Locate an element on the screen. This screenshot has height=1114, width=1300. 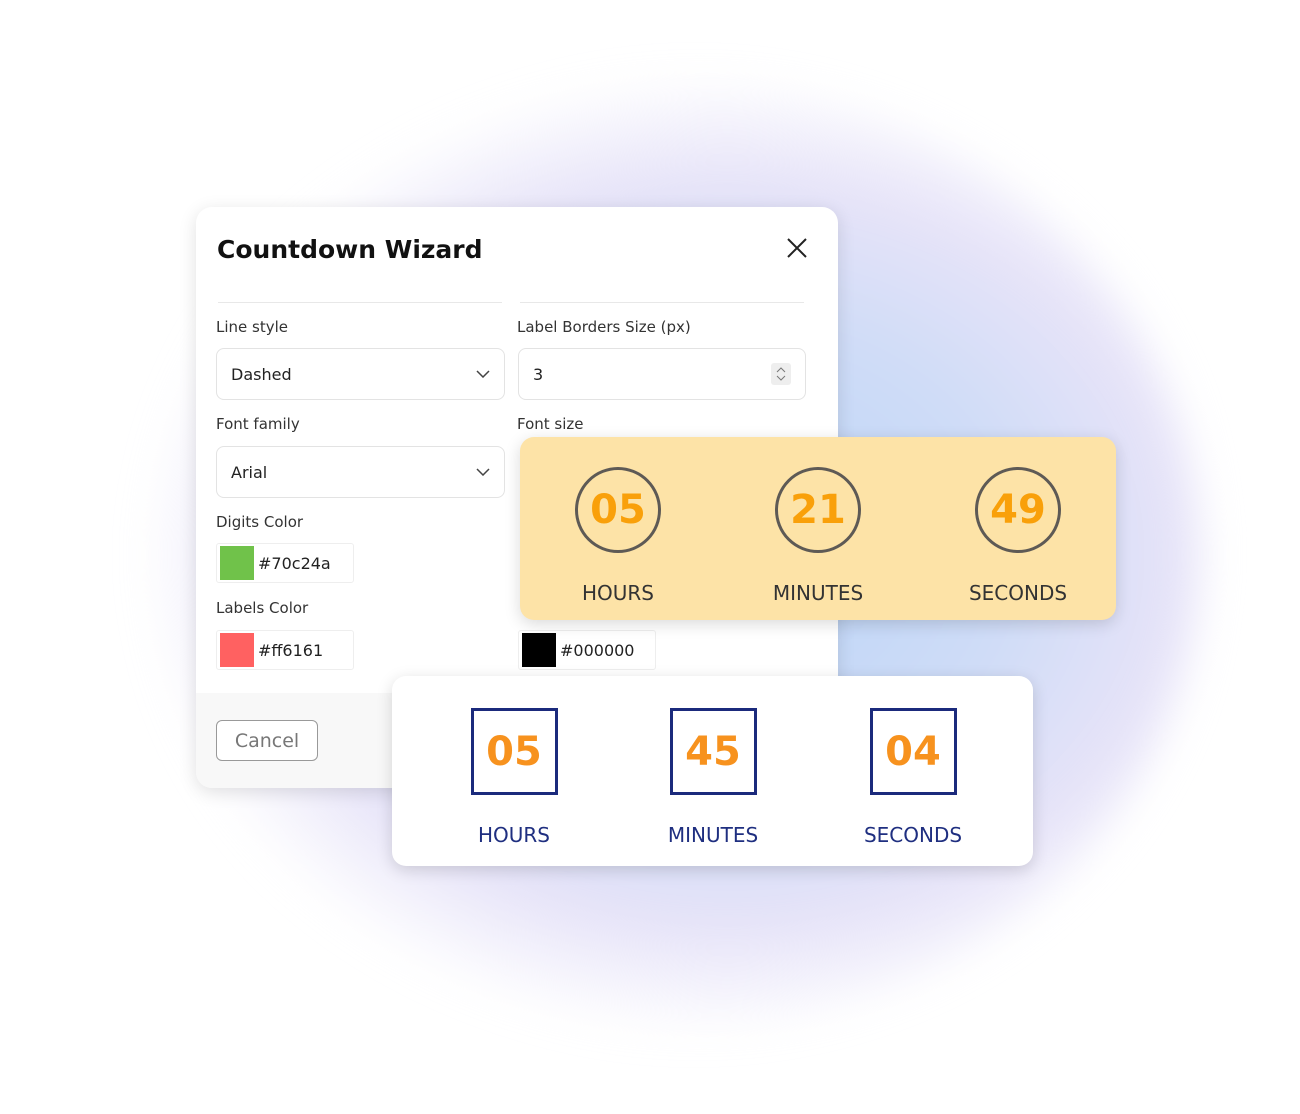
line-style-label: Line style is located at coordinates (252, 327).